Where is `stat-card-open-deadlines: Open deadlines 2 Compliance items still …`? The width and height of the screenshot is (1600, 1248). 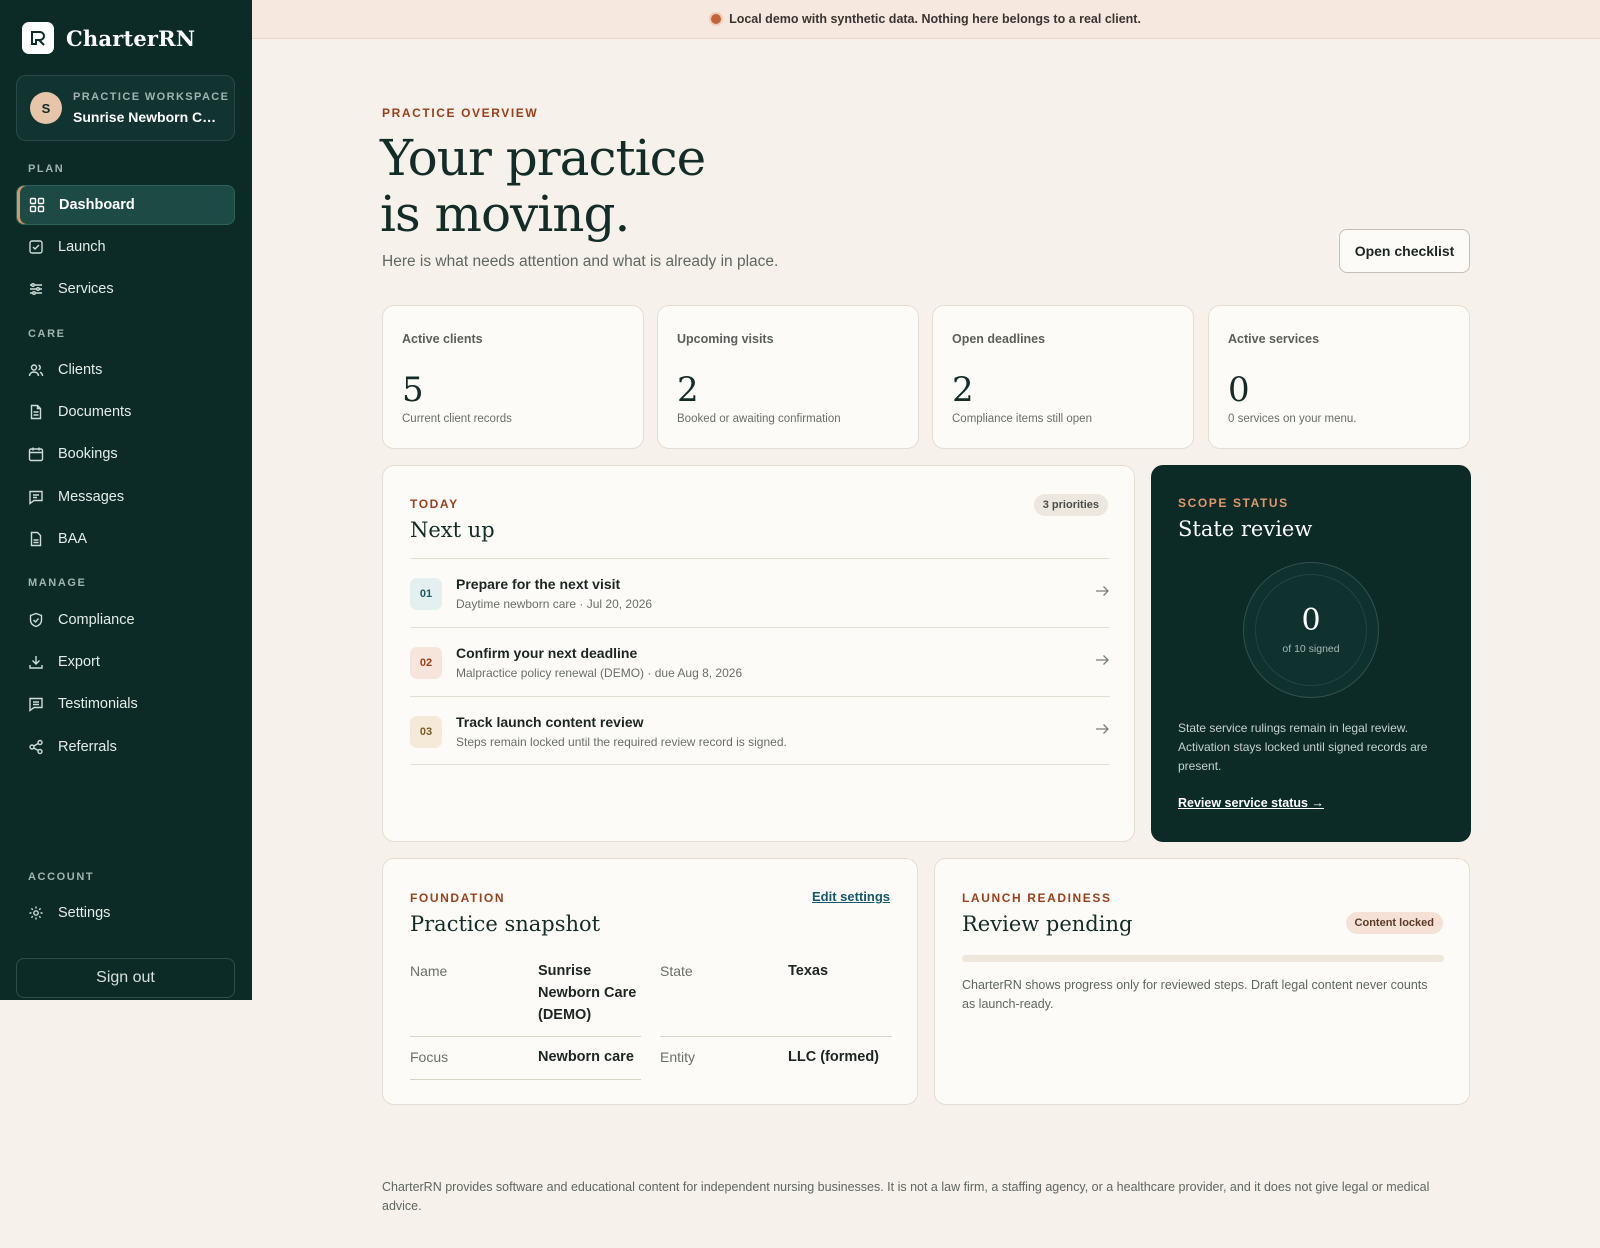 stat-card-open-deadlines: Open deadlines 2 Compliance items still … is located at coordinates (1063, 377).